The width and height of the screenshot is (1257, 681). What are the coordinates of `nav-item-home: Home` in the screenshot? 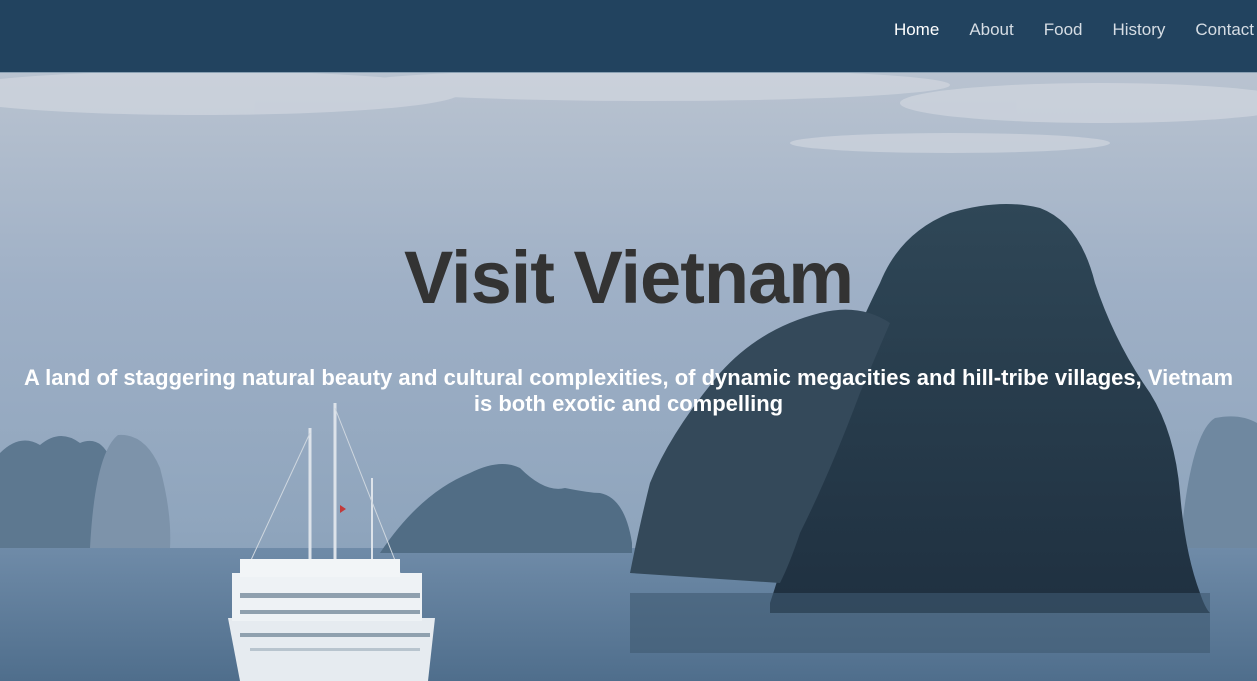 It's located at (916, 30).